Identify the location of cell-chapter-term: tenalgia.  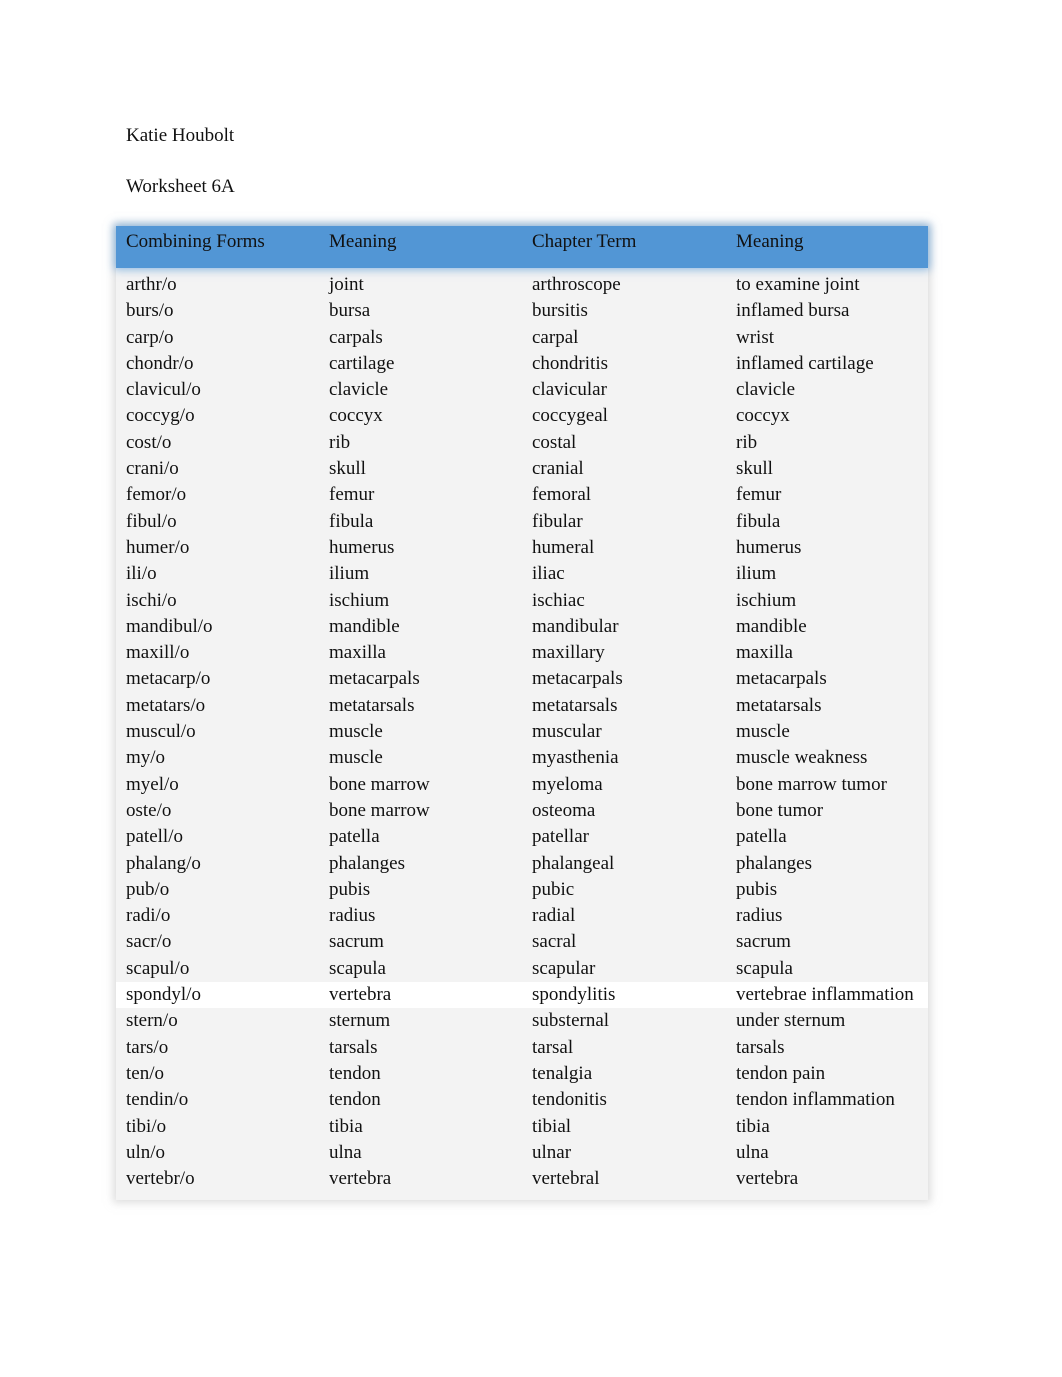
(562, 1073).